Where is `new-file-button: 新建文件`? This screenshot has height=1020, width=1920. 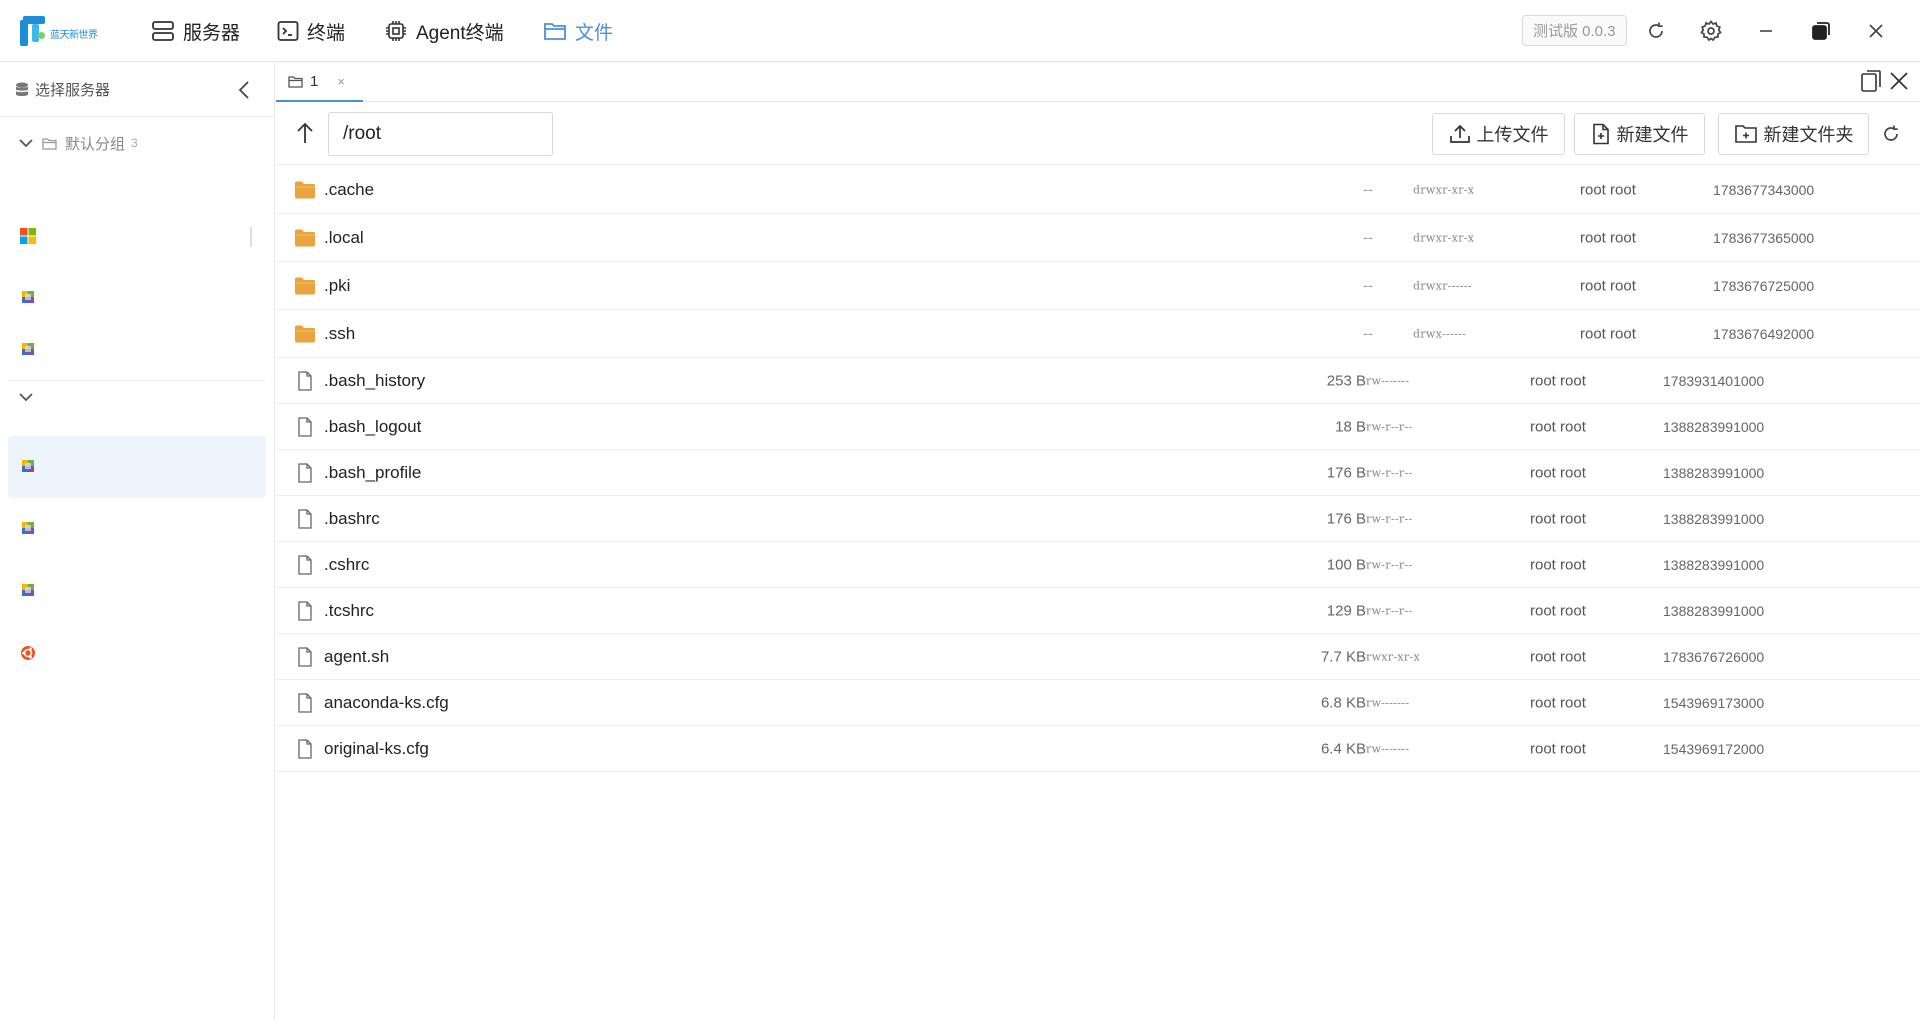
new-file-button: 新建文件 is located at coordinates (1639, 134).